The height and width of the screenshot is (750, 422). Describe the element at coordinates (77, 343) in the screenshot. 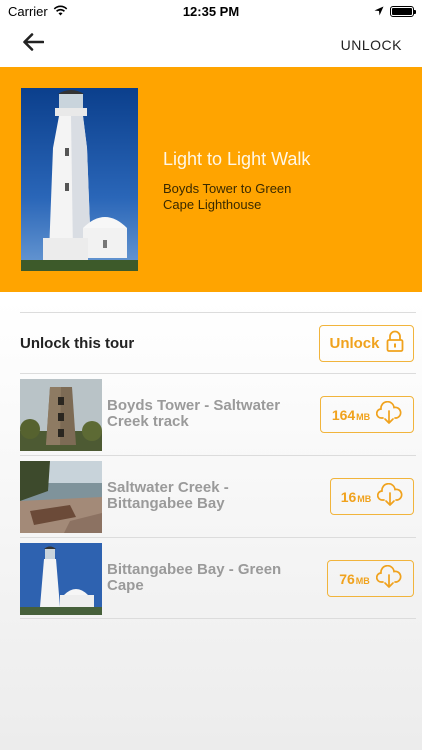

I see `unlock-tour-label: Unlock this tour` at that location.